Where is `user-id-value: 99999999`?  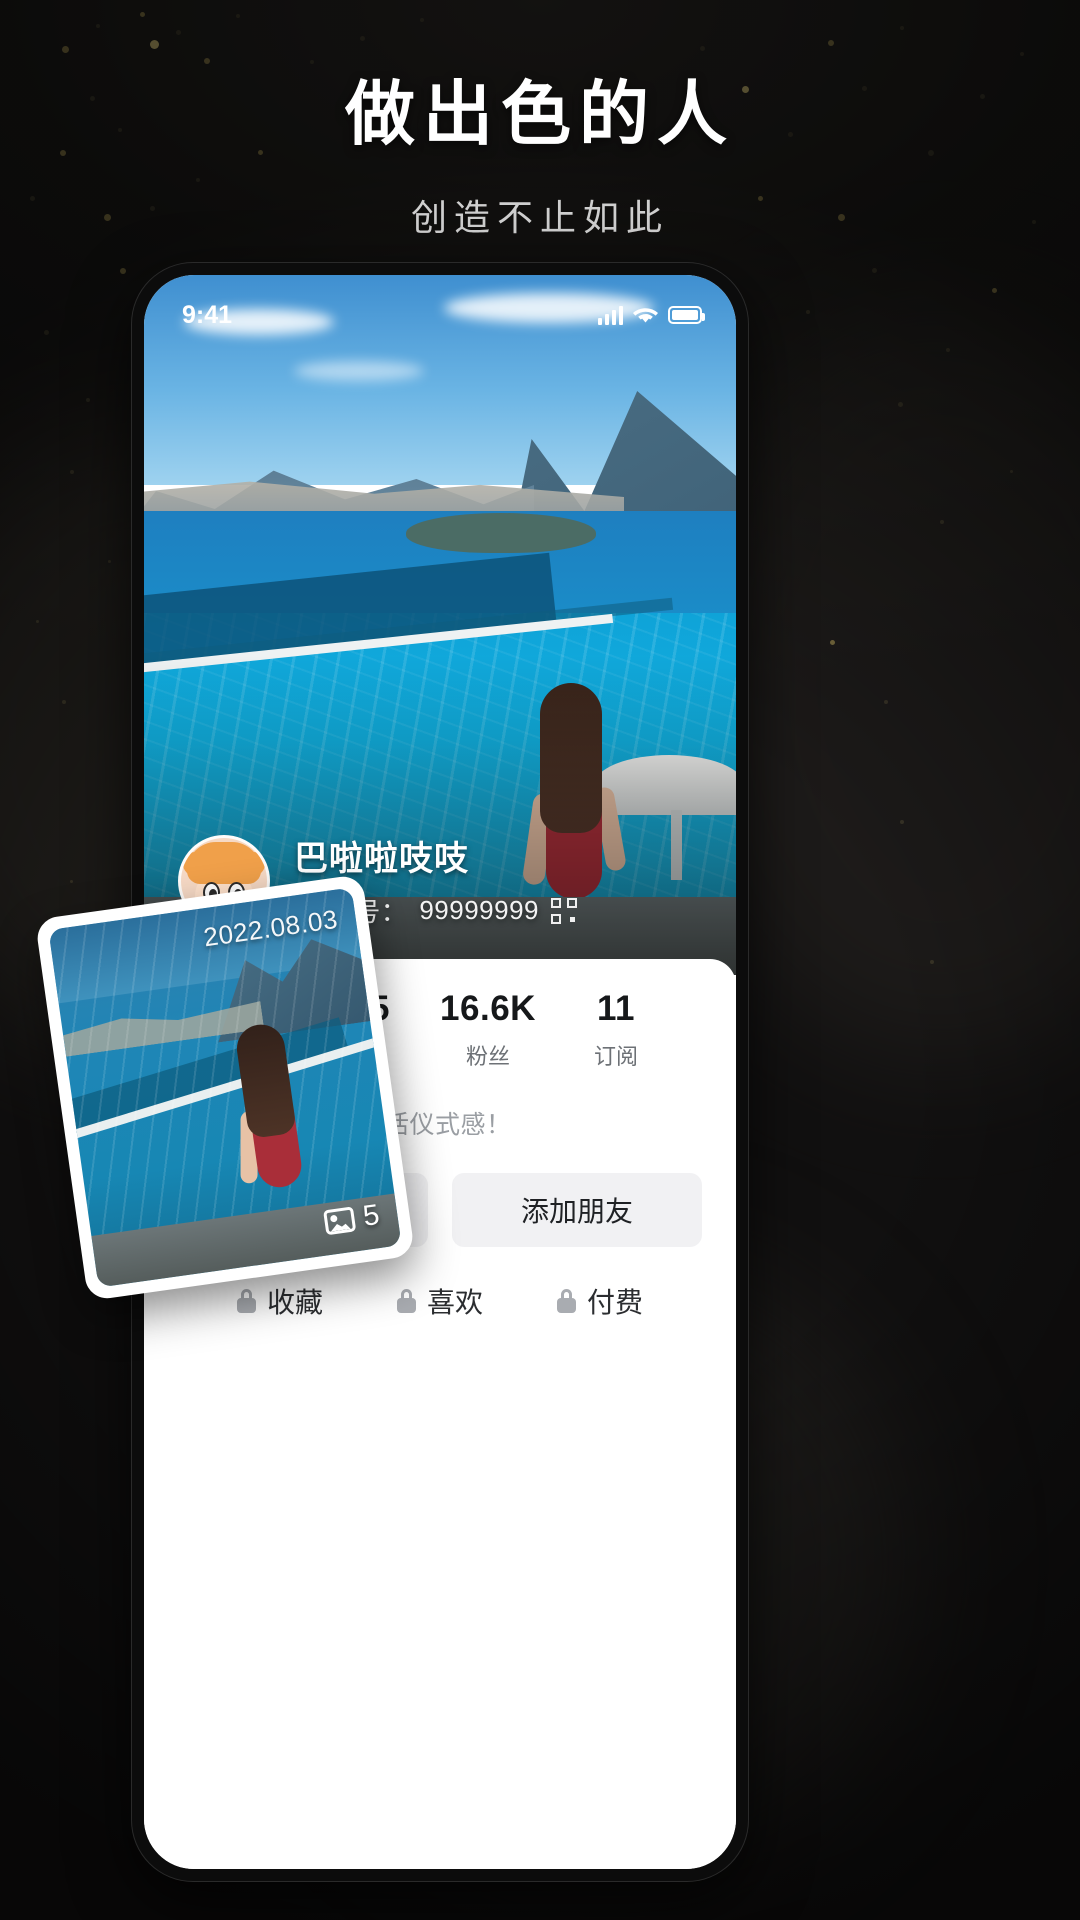
user-id-value: 99999999 is located at coordinates (479, 910).